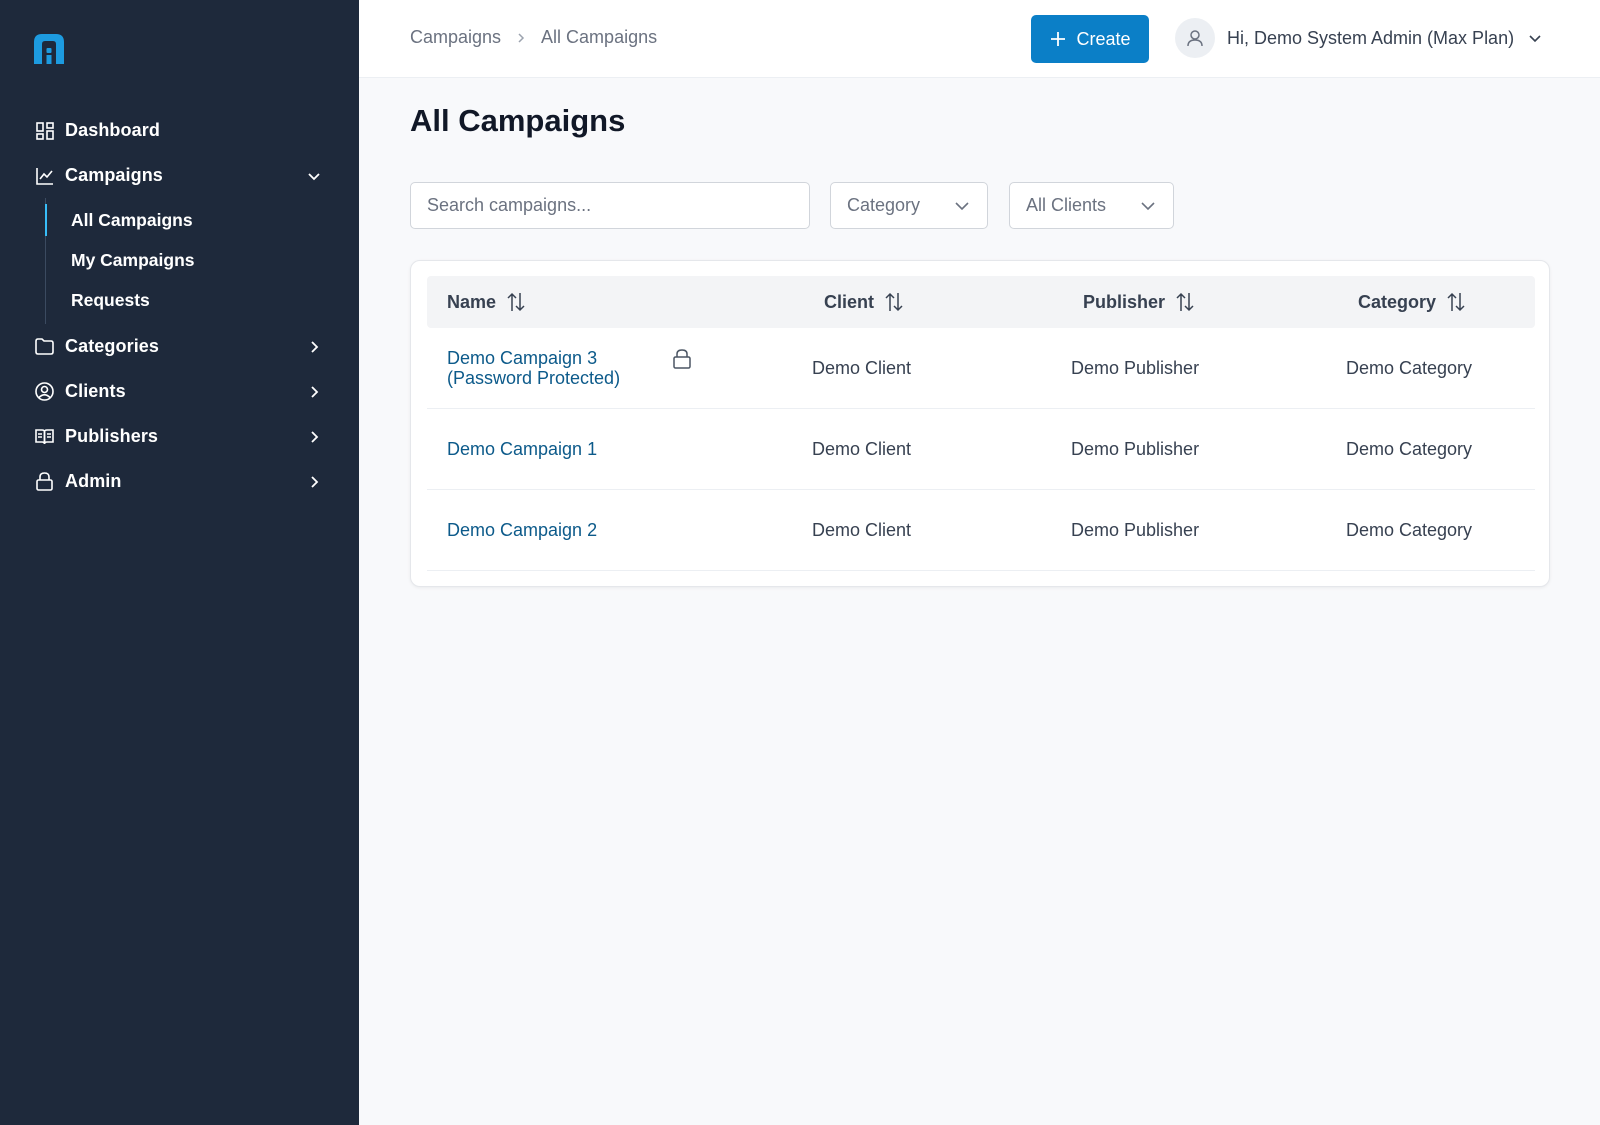 This screenshot has height=1125, width=1600. Describe the element at coordinates (472, 301) in the screenshot. I see `column-label: Name` at that location.